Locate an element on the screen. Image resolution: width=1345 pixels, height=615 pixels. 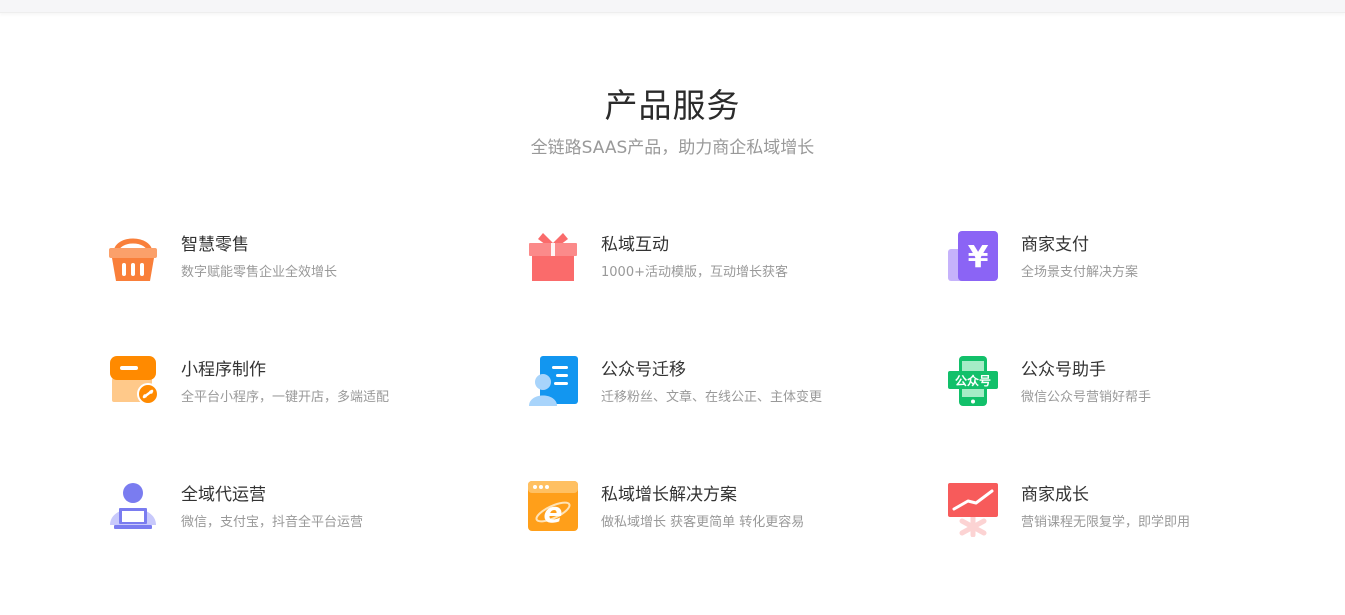
product-card-full-operation: 全域代运营 微信，支付宝，抖音全平台运营 is located at coordinates (298, 511).